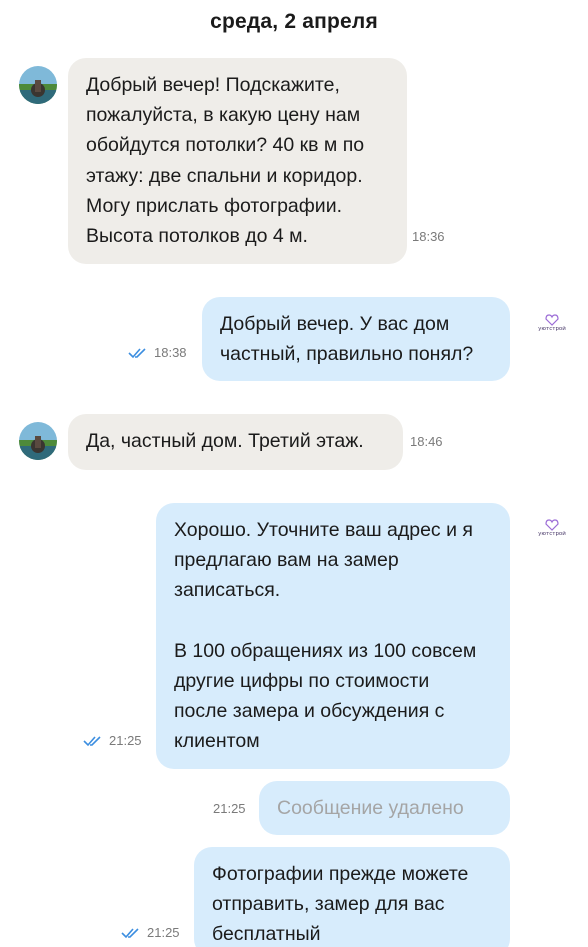  Describe the element at coordinates (294, 21) in the screenshot. I see `date-header: среда, 2 апреля` at that location.